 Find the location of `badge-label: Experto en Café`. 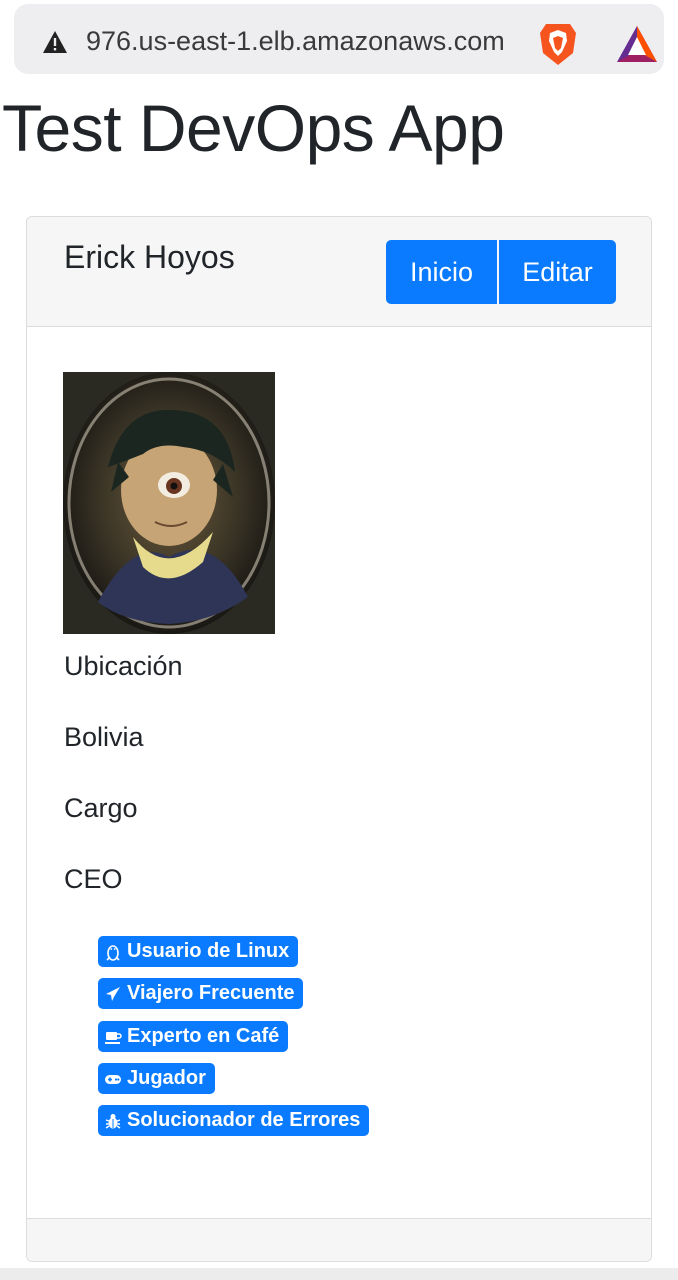

badge-label: Experto en Café is located at coordinates (203, 1036).